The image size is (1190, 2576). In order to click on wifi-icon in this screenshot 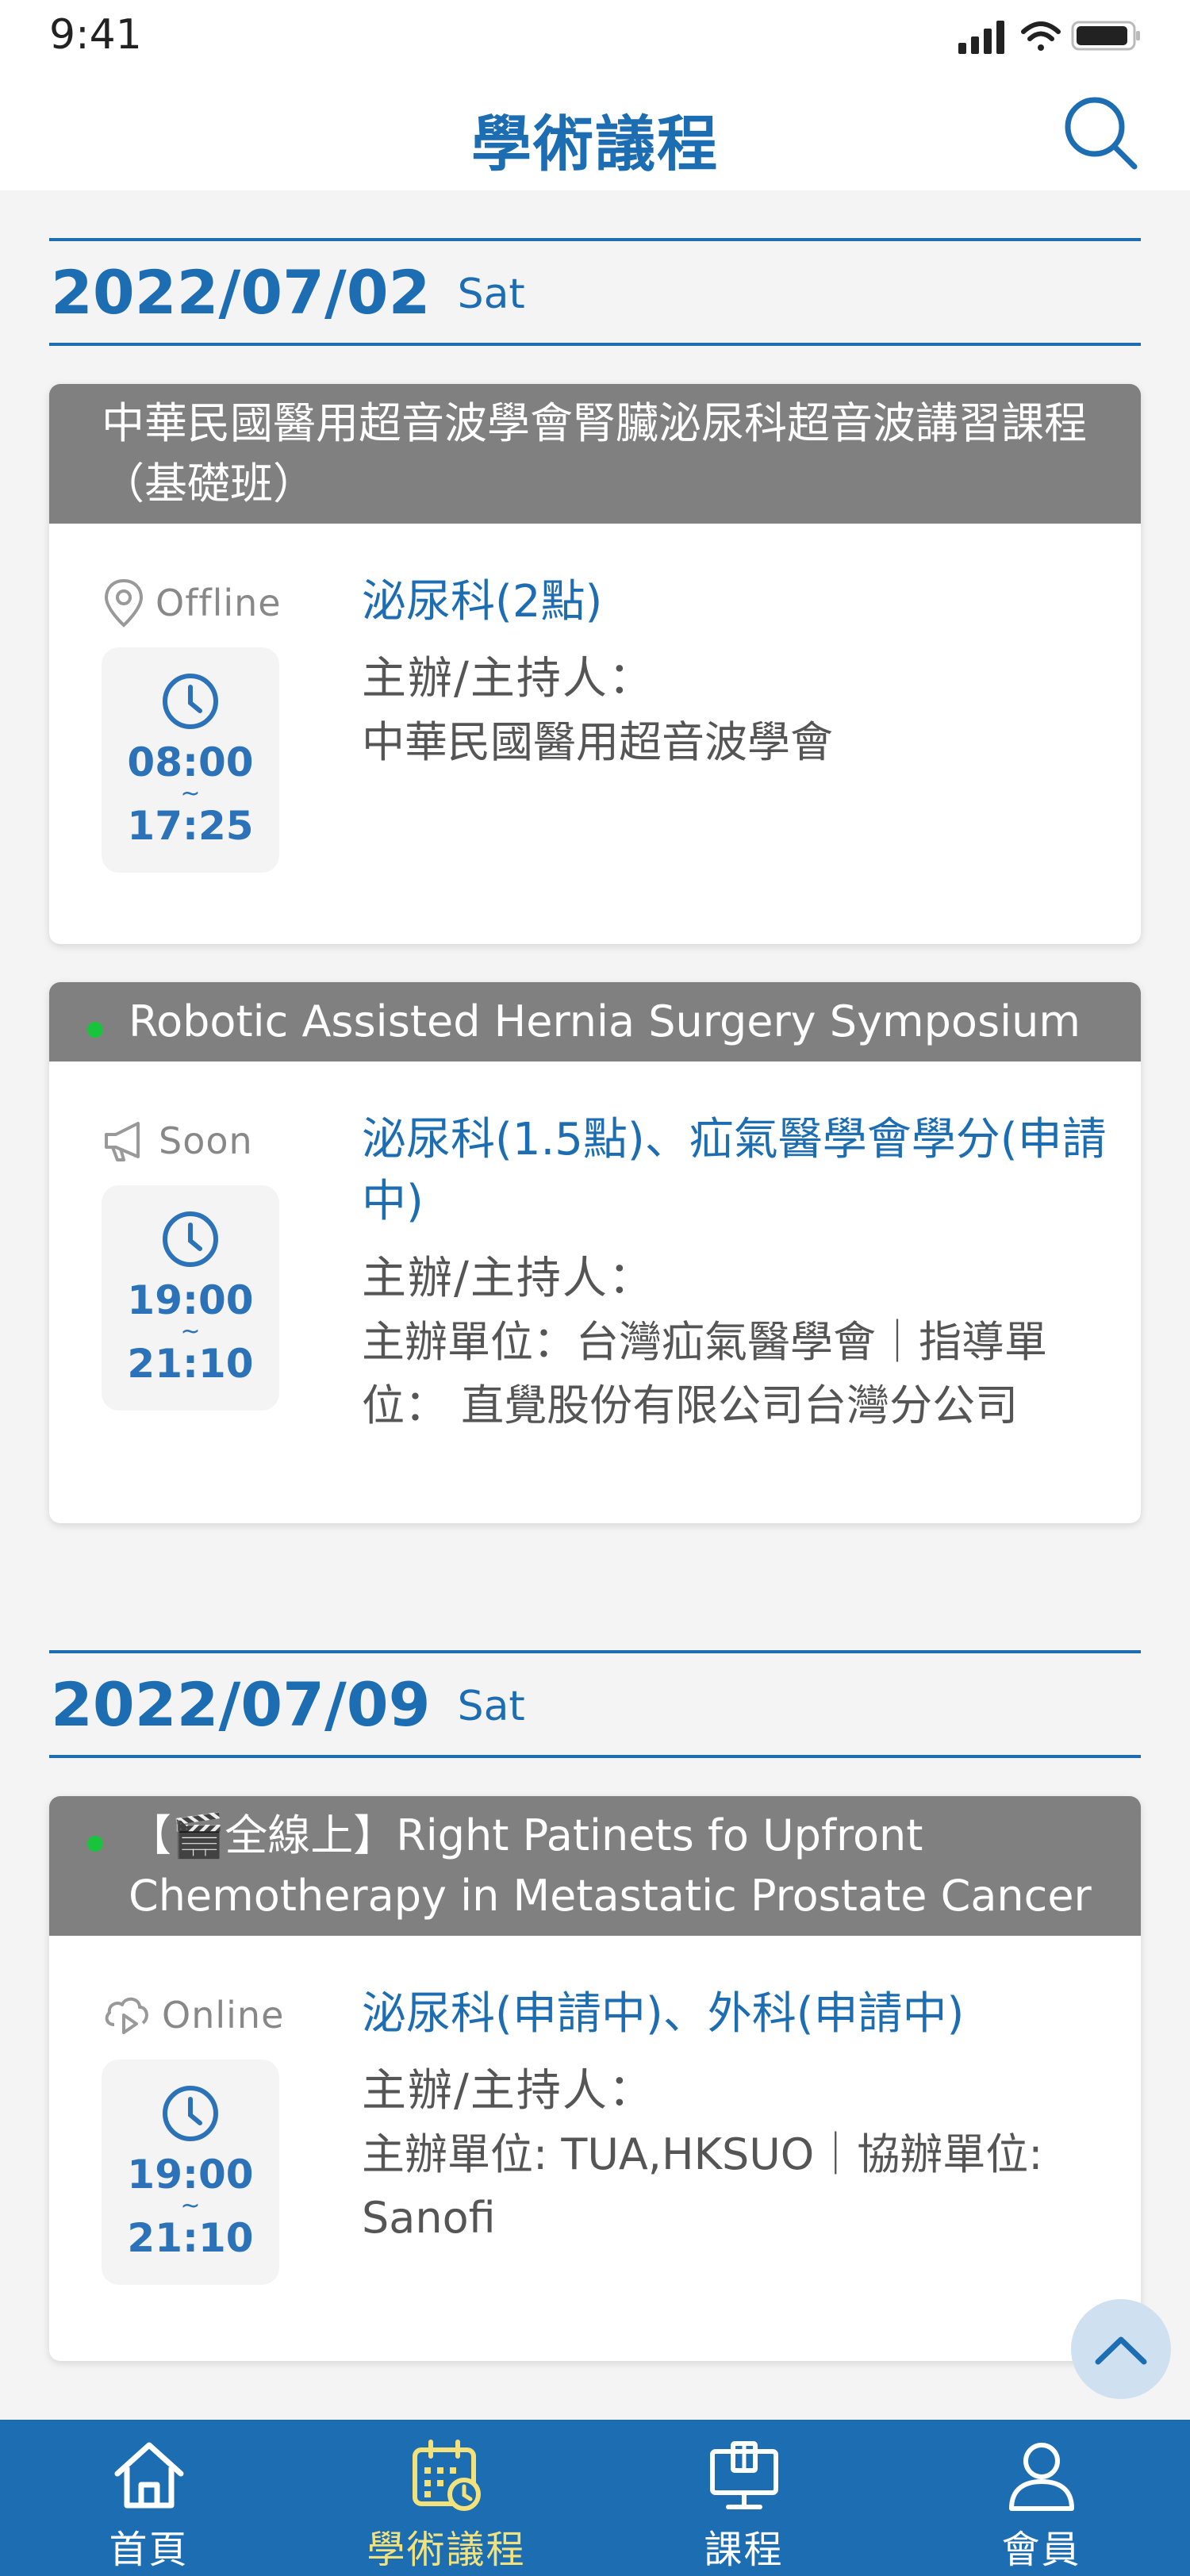, I will do `click(1041, 36)`.